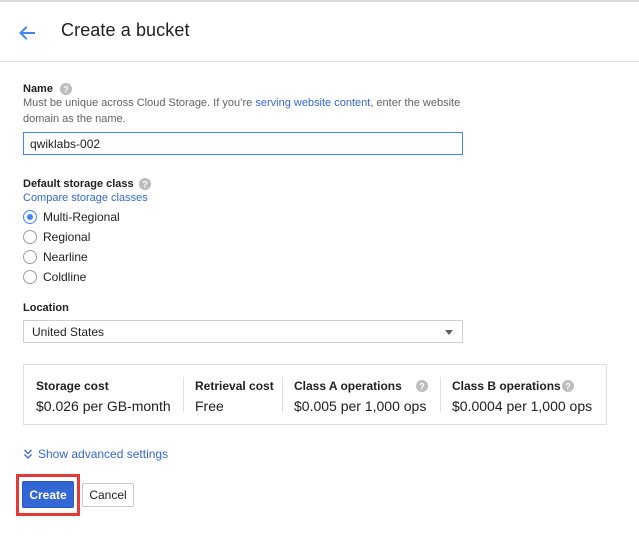 Image resolution: width=639 pixels, height=546 pixels. What do you see at coordinates (68, 332) in the screenshot?
I see `location-selected-value: United States` at bounding box center [68, 332].